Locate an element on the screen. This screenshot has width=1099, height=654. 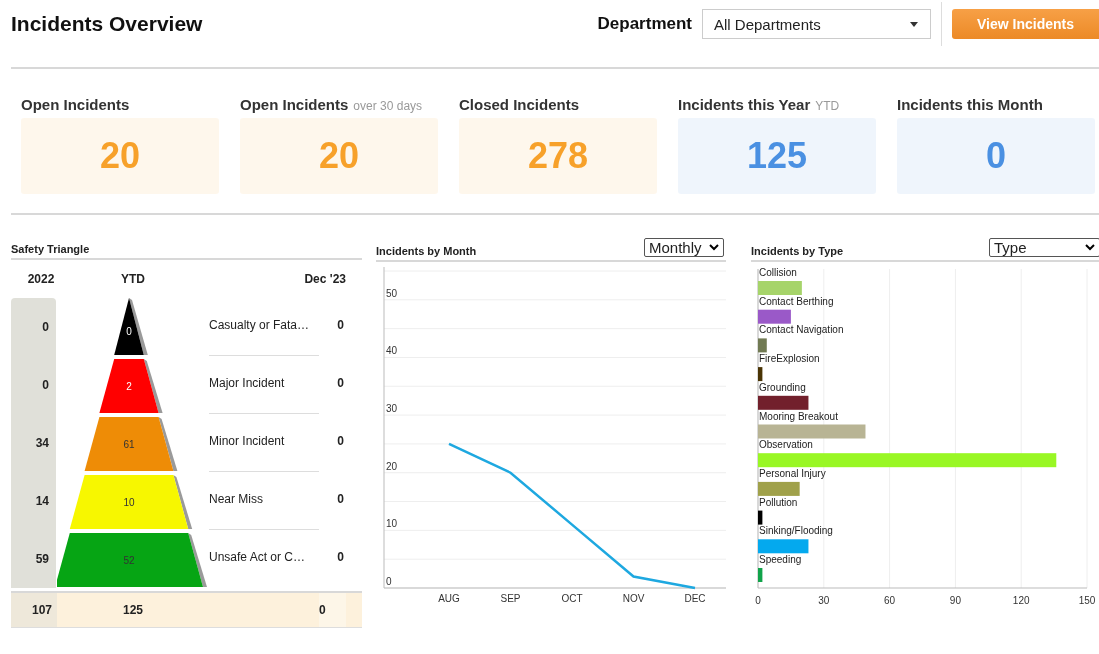
column-header: YTD is located at coordinates (133, 279).